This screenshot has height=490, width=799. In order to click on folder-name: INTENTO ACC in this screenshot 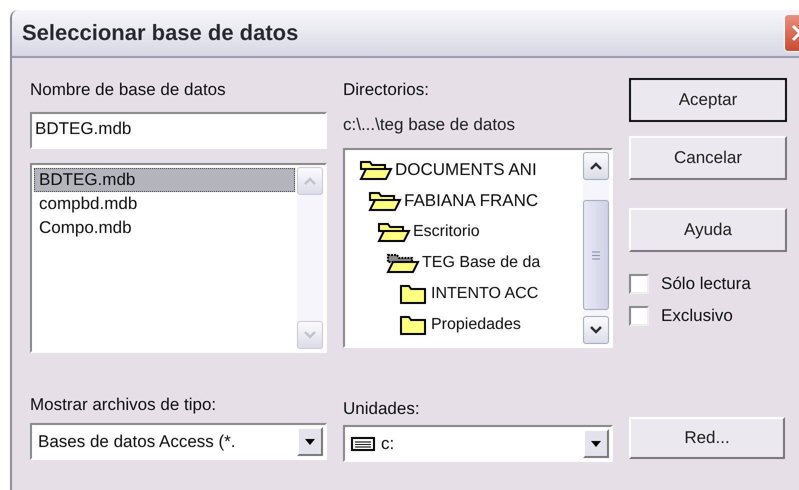, I will do `click(484, 293)`.